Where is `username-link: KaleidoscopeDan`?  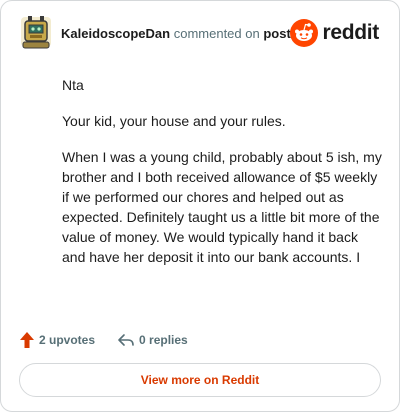 username-link: KaleidoscopeDan is located at coordinates (115, 33).